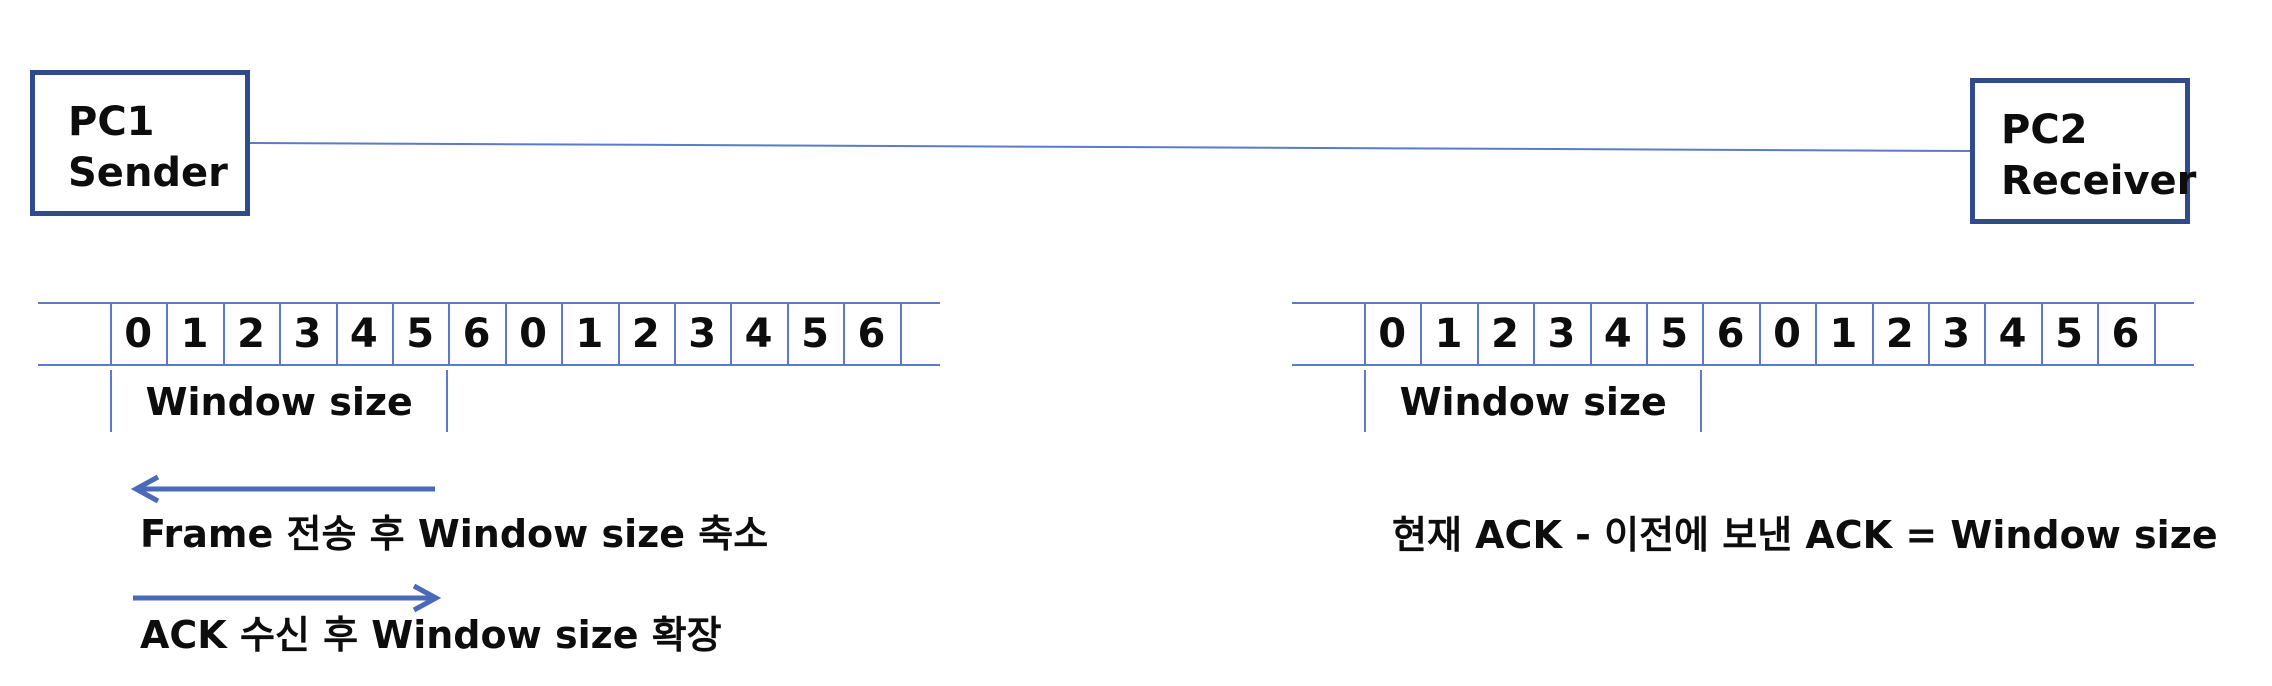 The height and width of the screenshot is (686, 2272). Describe the element at coordinates (900, 334) in the screenshot. I see `sender-cell-divider` at that location.